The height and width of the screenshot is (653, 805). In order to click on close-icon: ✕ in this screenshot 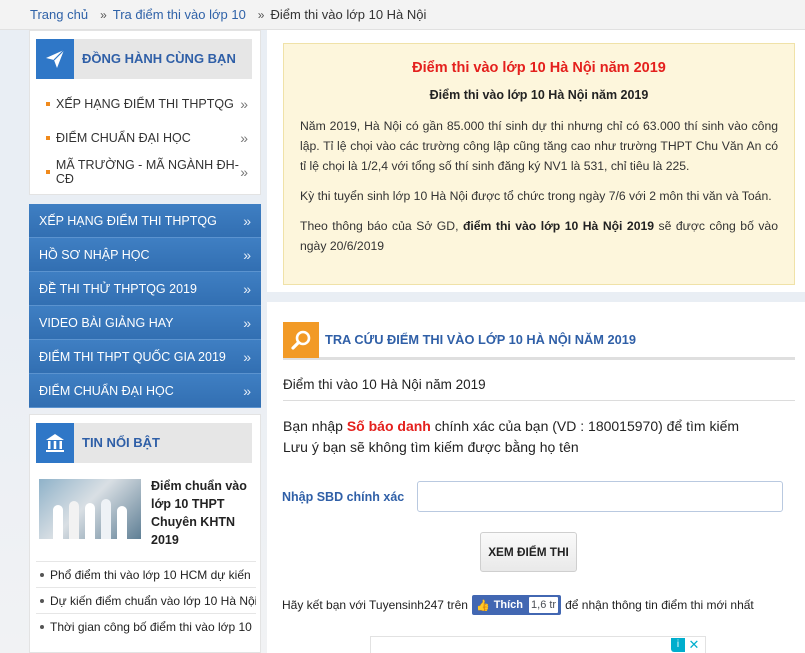, I will do `click(694, 645)`.